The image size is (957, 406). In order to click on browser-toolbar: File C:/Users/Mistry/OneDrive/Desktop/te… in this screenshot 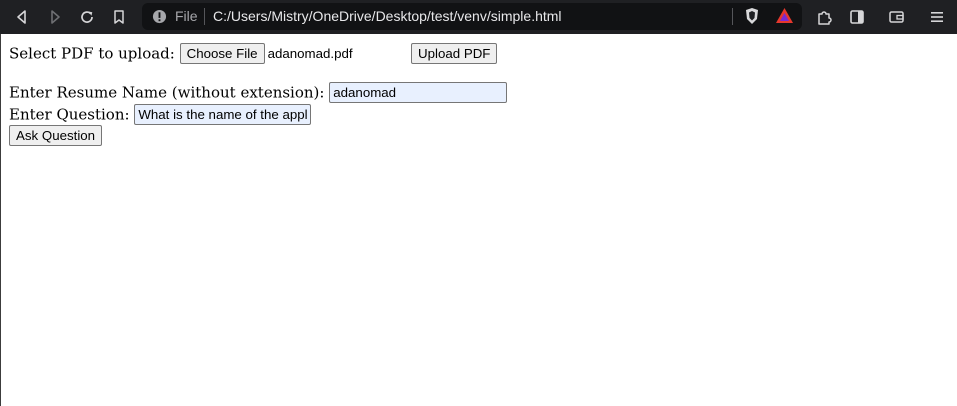, I will do `click(478, 17)`.